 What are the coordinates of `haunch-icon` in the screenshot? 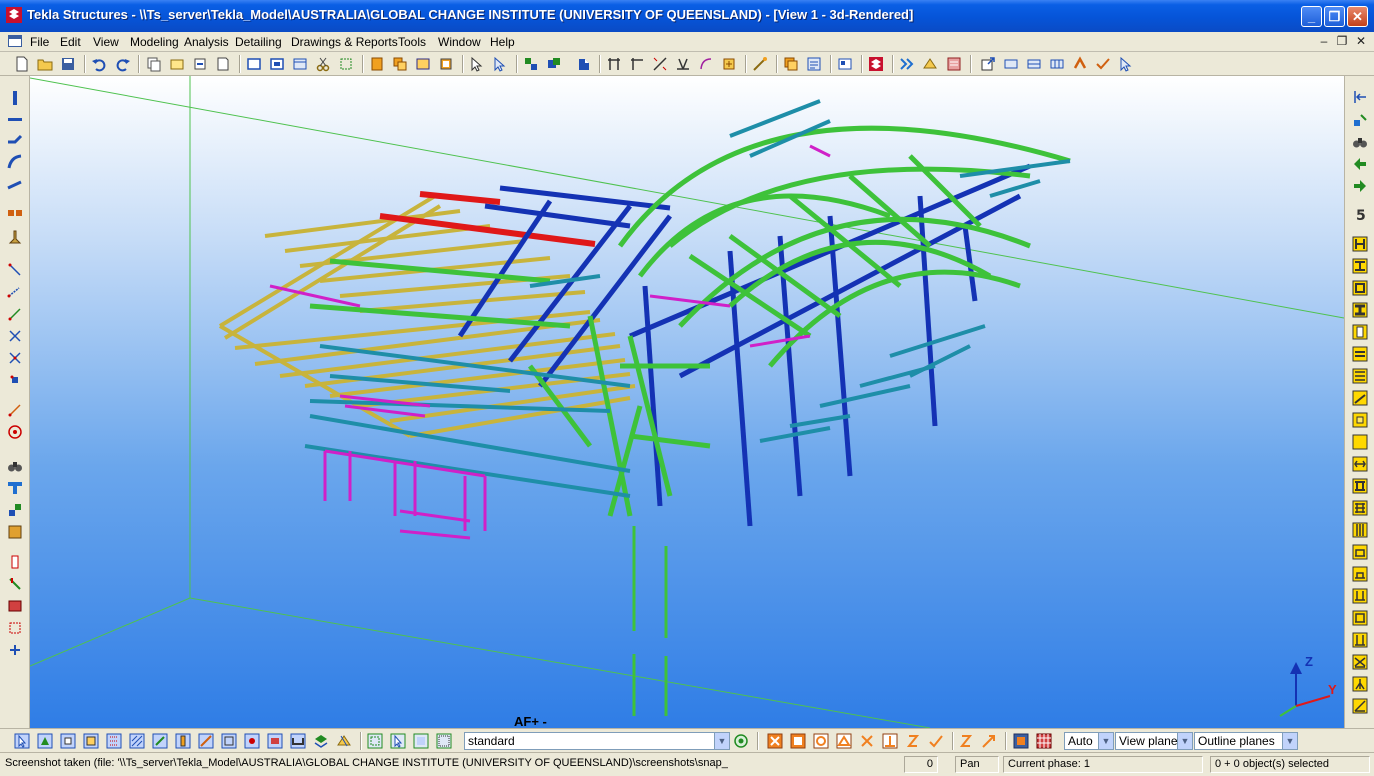 It's located at (1360, 376).